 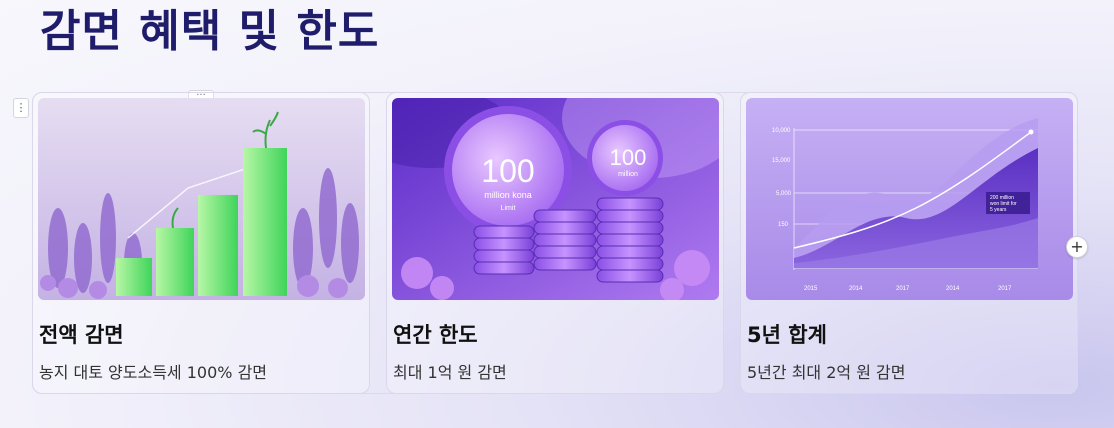 What do you see at coordinates (435, 335) in the screenshot?
I see `card-title: 연간 한도` at bounding box center [435, 335].